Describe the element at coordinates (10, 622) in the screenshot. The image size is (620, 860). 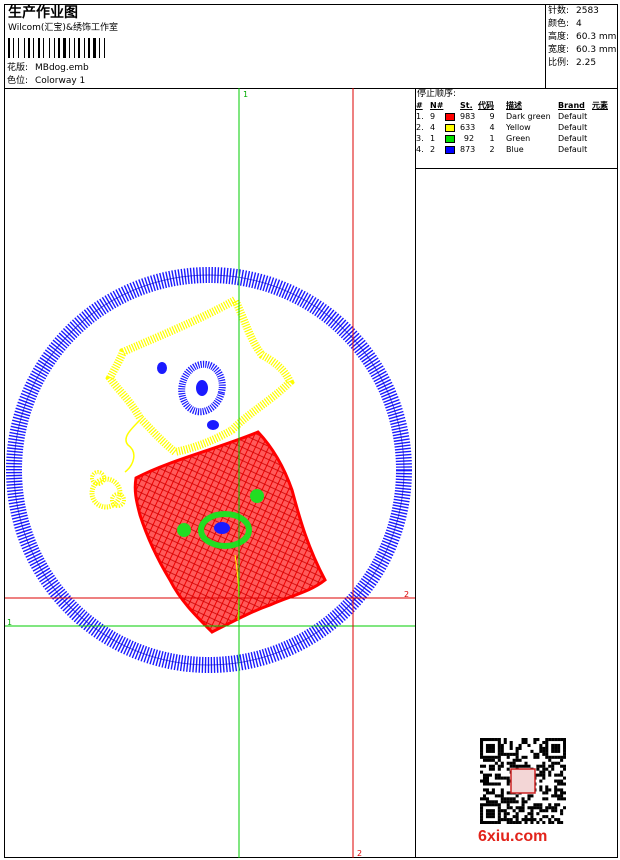
I see `guide-label-green-h: 1` at that location.